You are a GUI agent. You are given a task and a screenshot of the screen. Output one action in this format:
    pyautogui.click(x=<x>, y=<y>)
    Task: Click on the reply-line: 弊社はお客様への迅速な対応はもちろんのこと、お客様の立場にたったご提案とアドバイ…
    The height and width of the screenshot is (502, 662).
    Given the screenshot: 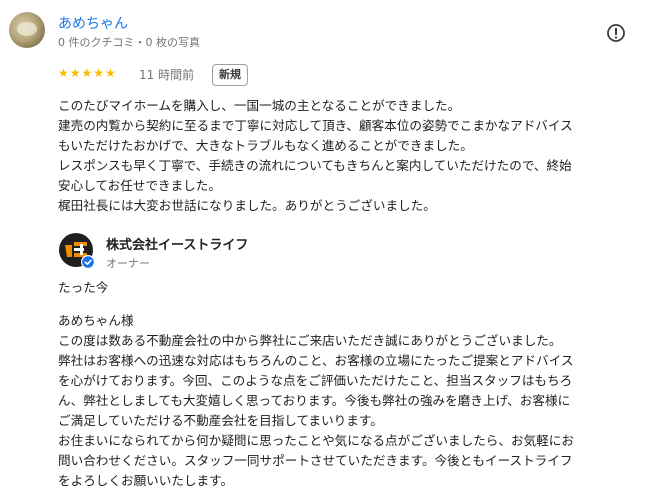 What is the action you would take?
    pyautogui.click(x=316, y=360)
    